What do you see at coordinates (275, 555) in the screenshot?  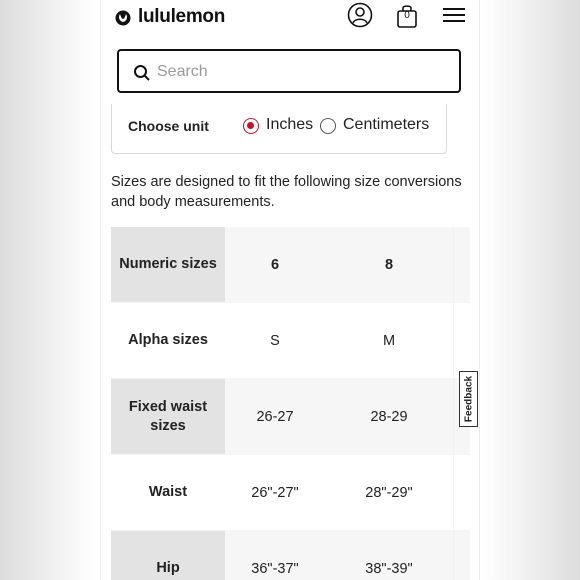 I see `table-cell: 36"-37"` at bounding box center [275, 555].